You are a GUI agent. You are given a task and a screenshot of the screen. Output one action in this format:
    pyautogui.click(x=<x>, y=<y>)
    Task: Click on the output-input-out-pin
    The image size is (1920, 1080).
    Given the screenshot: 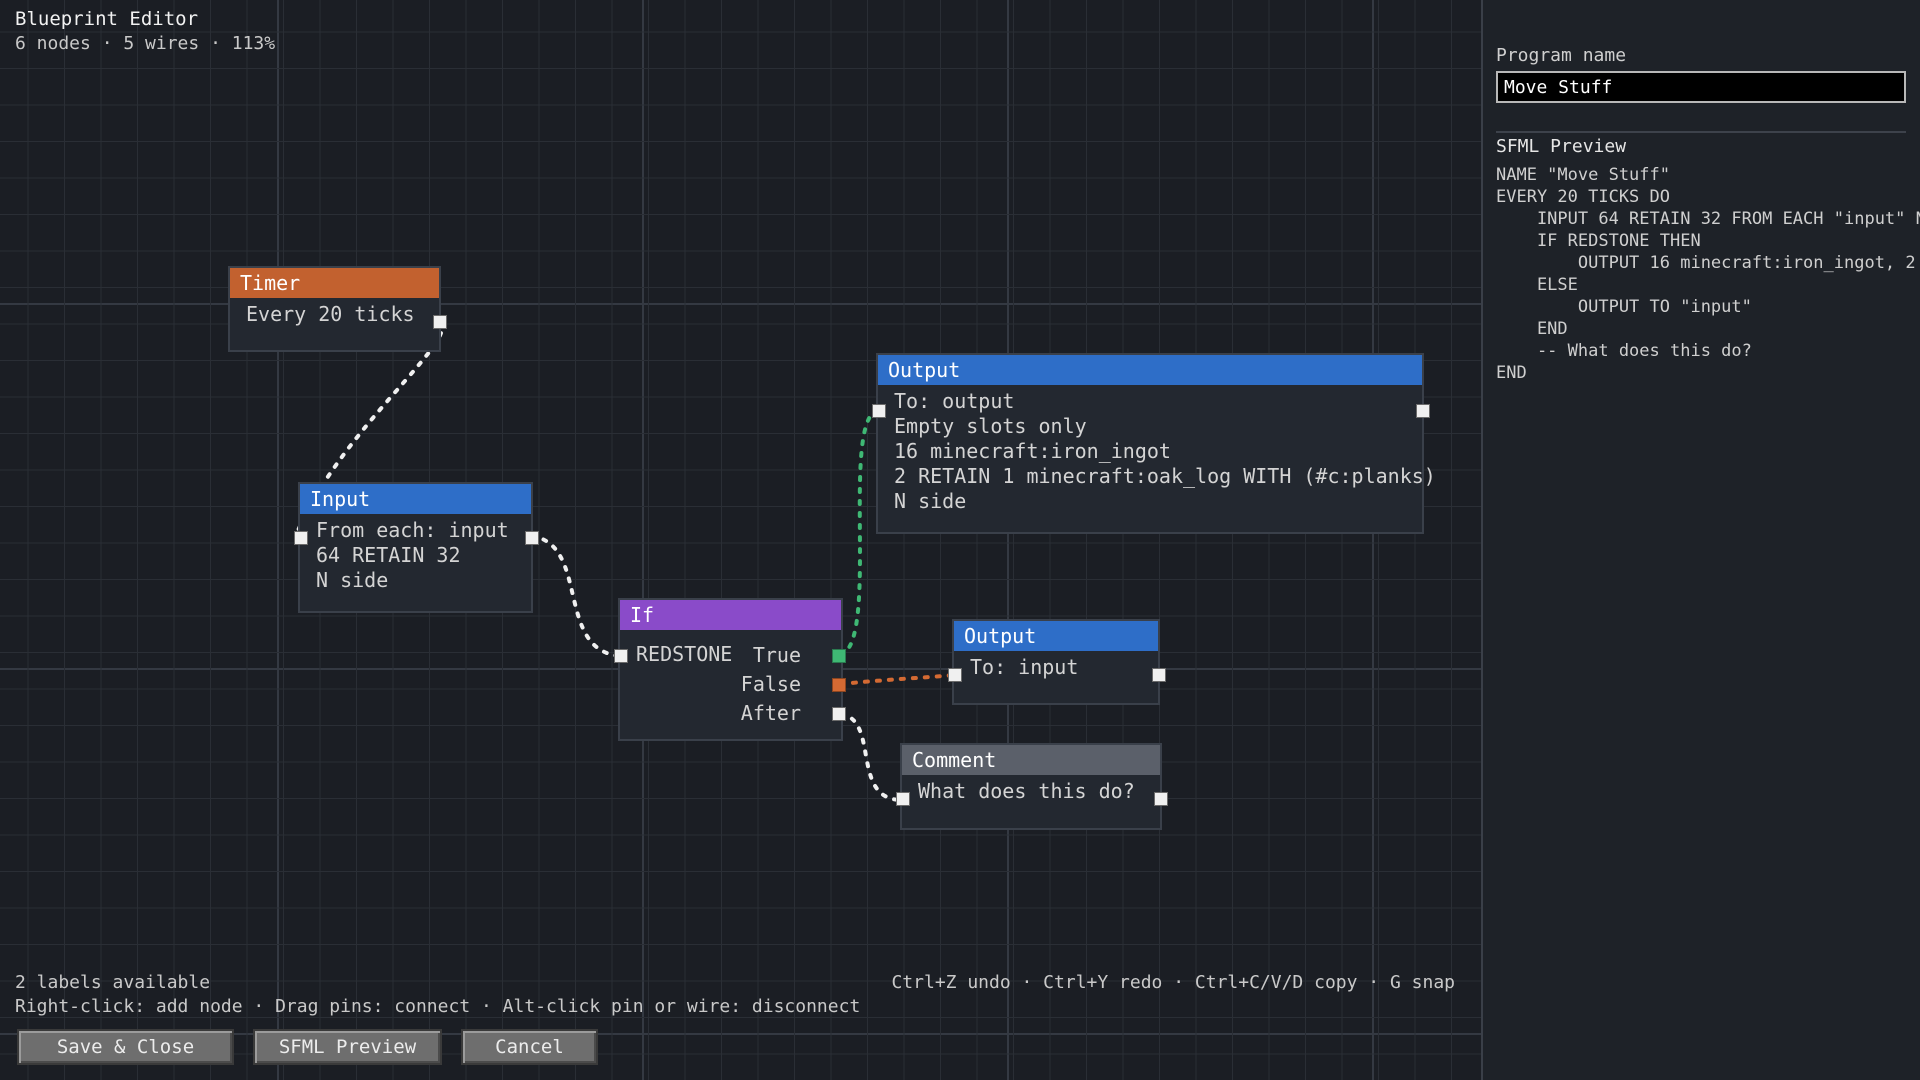 What is the action you would take?
    pyautogui.click(x=1159, y=675)
    